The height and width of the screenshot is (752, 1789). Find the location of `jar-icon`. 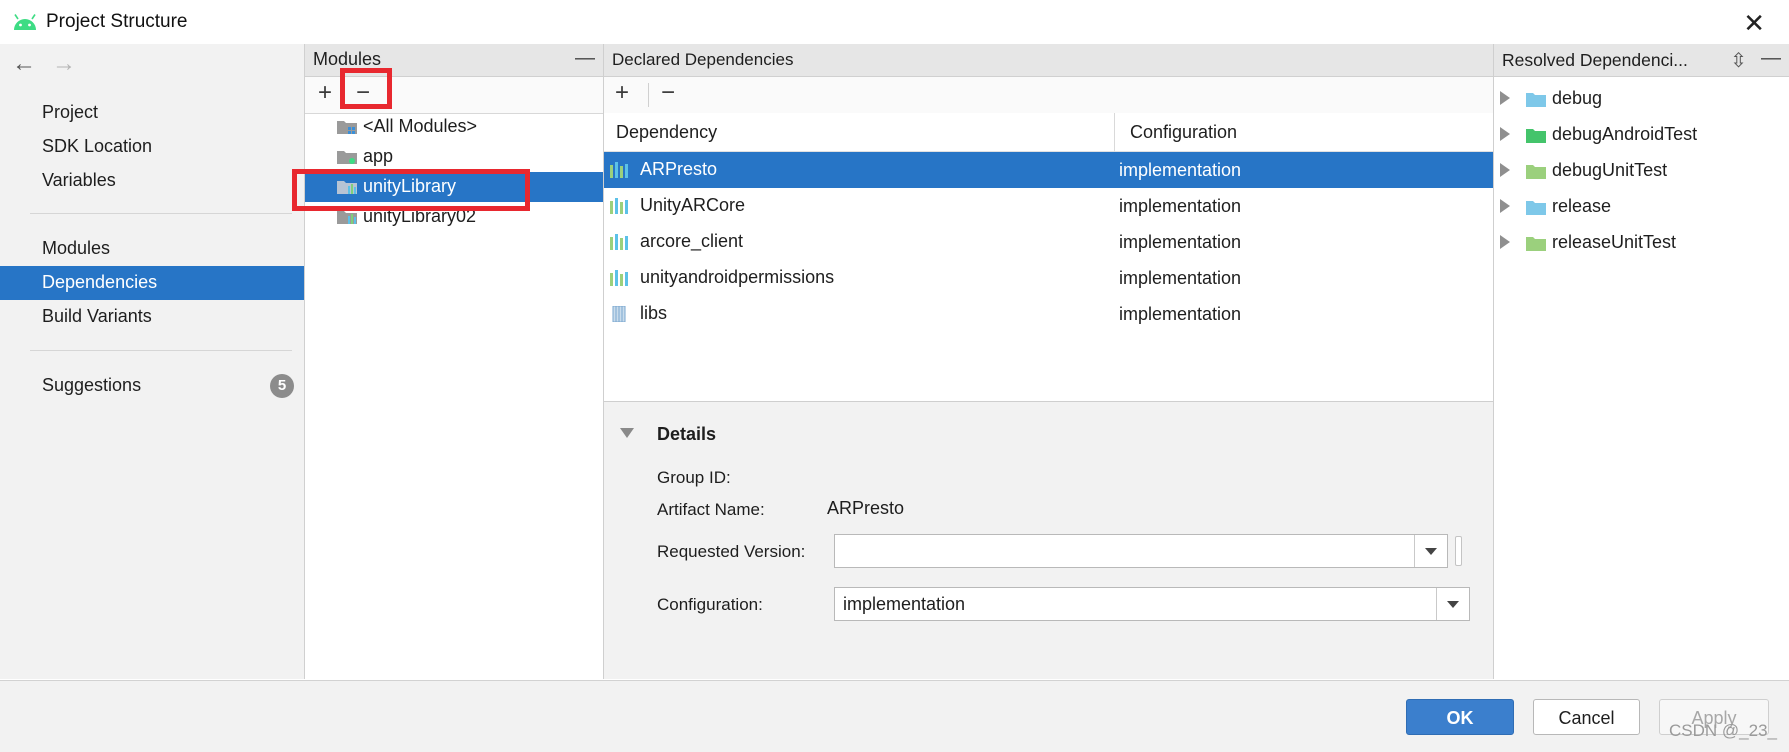

jar-icon is located at coordinates (619, 314).